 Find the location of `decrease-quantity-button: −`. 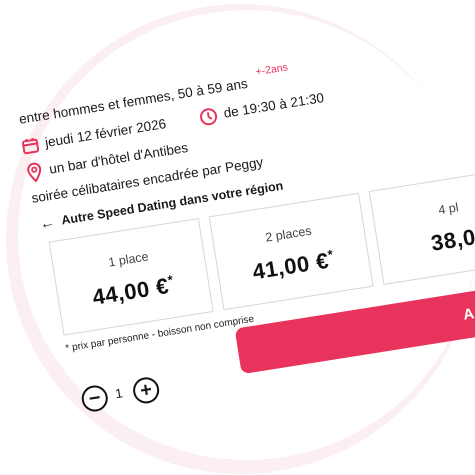

decrease-quantity-button: − is located at coordinates (94, 398).